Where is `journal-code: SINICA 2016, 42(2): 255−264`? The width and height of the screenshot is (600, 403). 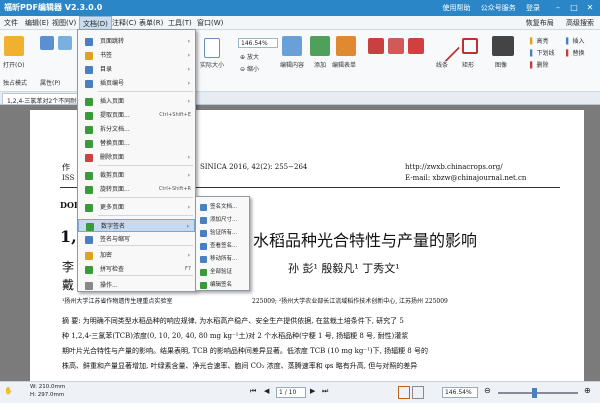
journal-code: SINICA 2016, 42(2): 255−264 is located at coordinates (254, 167).